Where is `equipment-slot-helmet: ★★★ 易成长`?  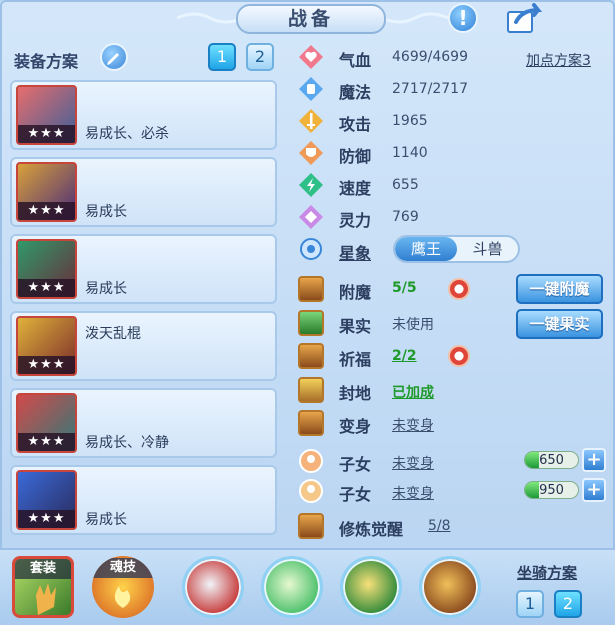
equipment-slot-helmet: ★★★ 易成长 is located at coordinates (143, 192).